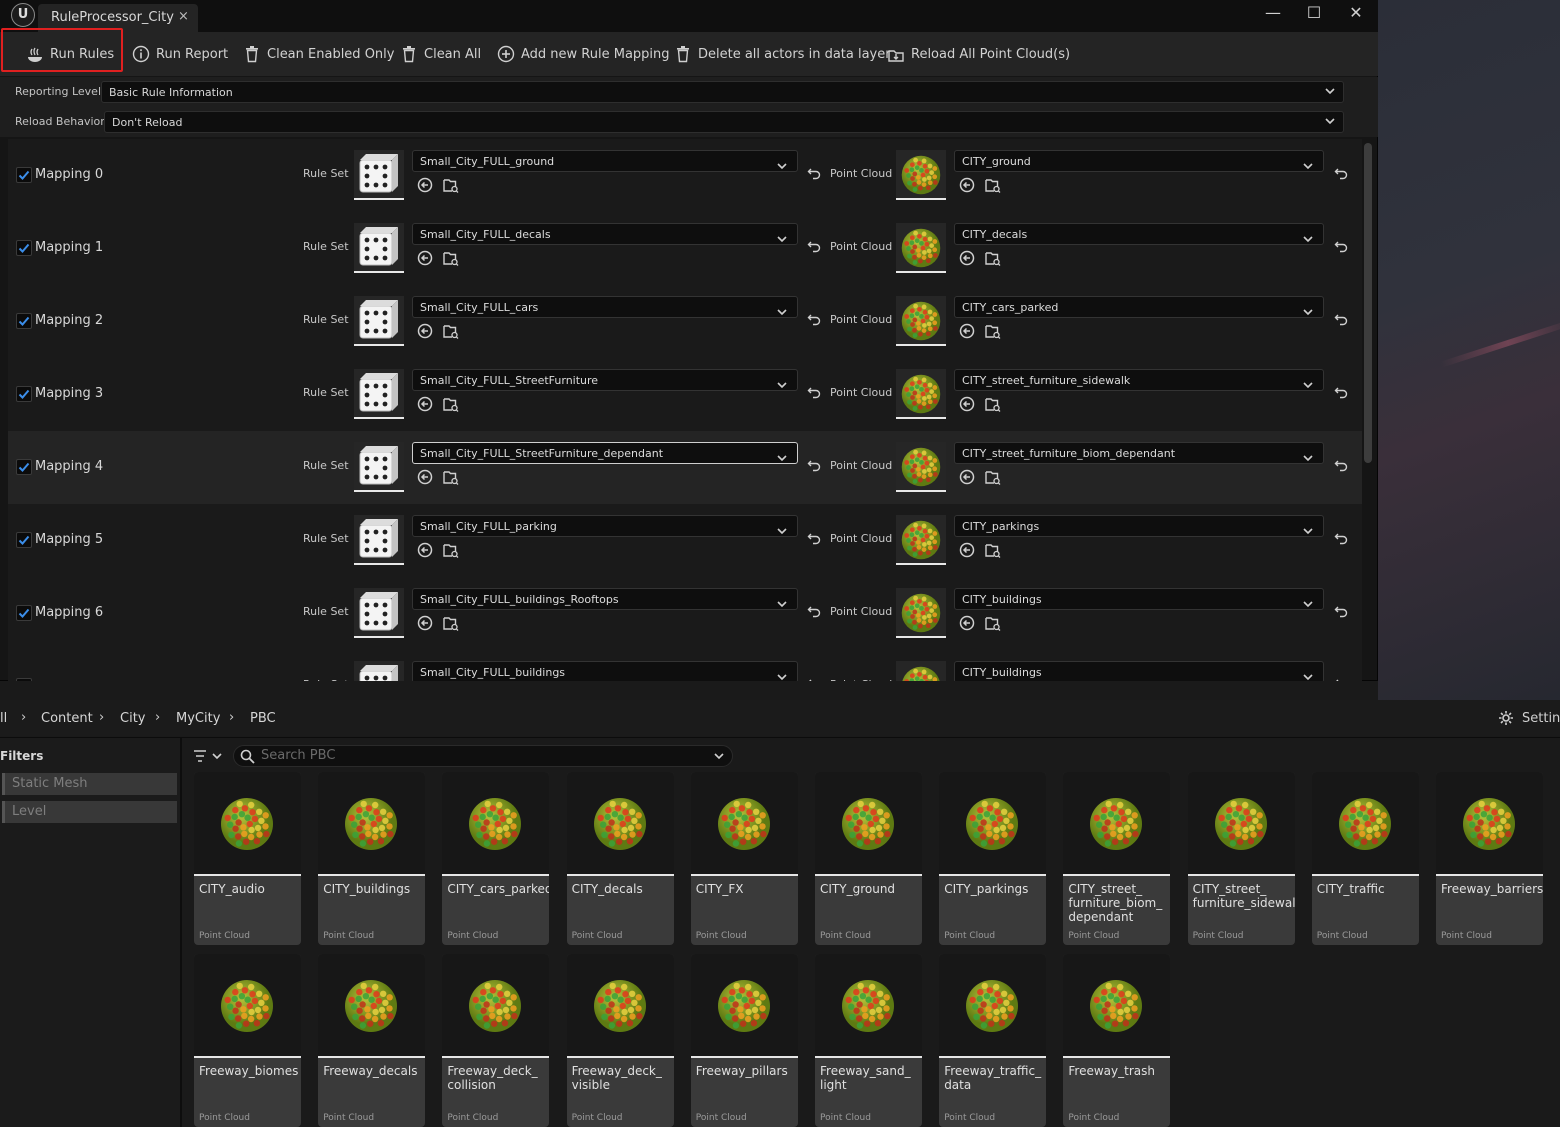 This screenshot has height=1127, width=1560. Describe the element at coordinates (209, 756) in the screenshot. I see `filter-options-icon` at that location.